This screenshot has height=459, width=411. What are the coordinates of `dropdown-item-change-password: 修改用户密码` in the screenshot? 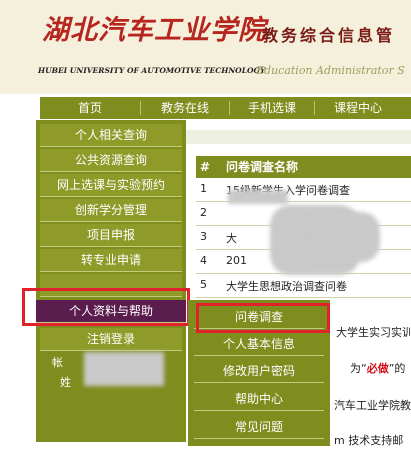 It's located at (259, 371).